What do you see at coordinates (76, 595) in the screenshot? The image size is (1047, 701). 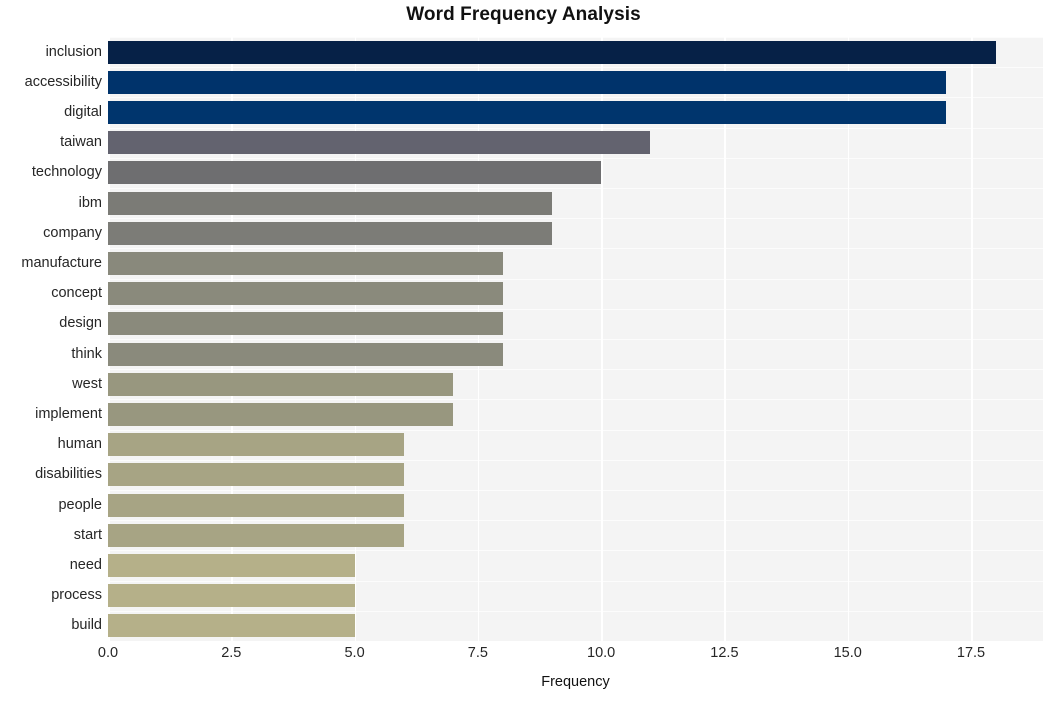 I see `y-tick-label: process` at bounding box center [76, 595].